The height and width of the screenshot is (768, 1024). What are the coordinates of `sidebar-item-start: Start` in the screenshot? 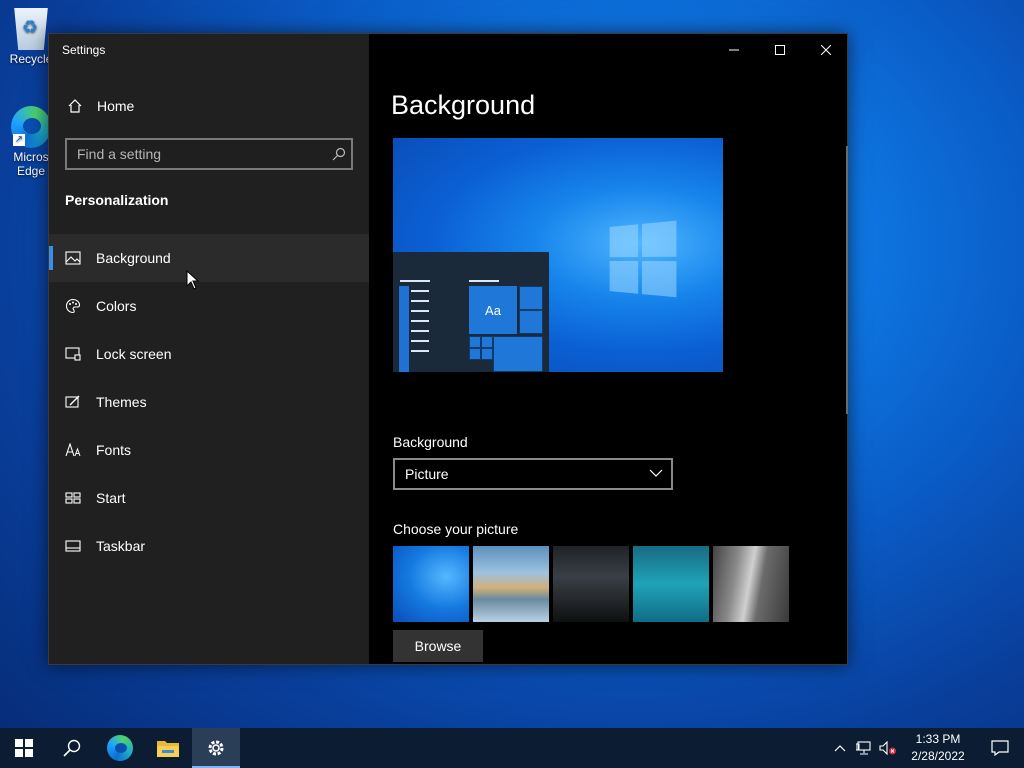 It's located at (209, 498).